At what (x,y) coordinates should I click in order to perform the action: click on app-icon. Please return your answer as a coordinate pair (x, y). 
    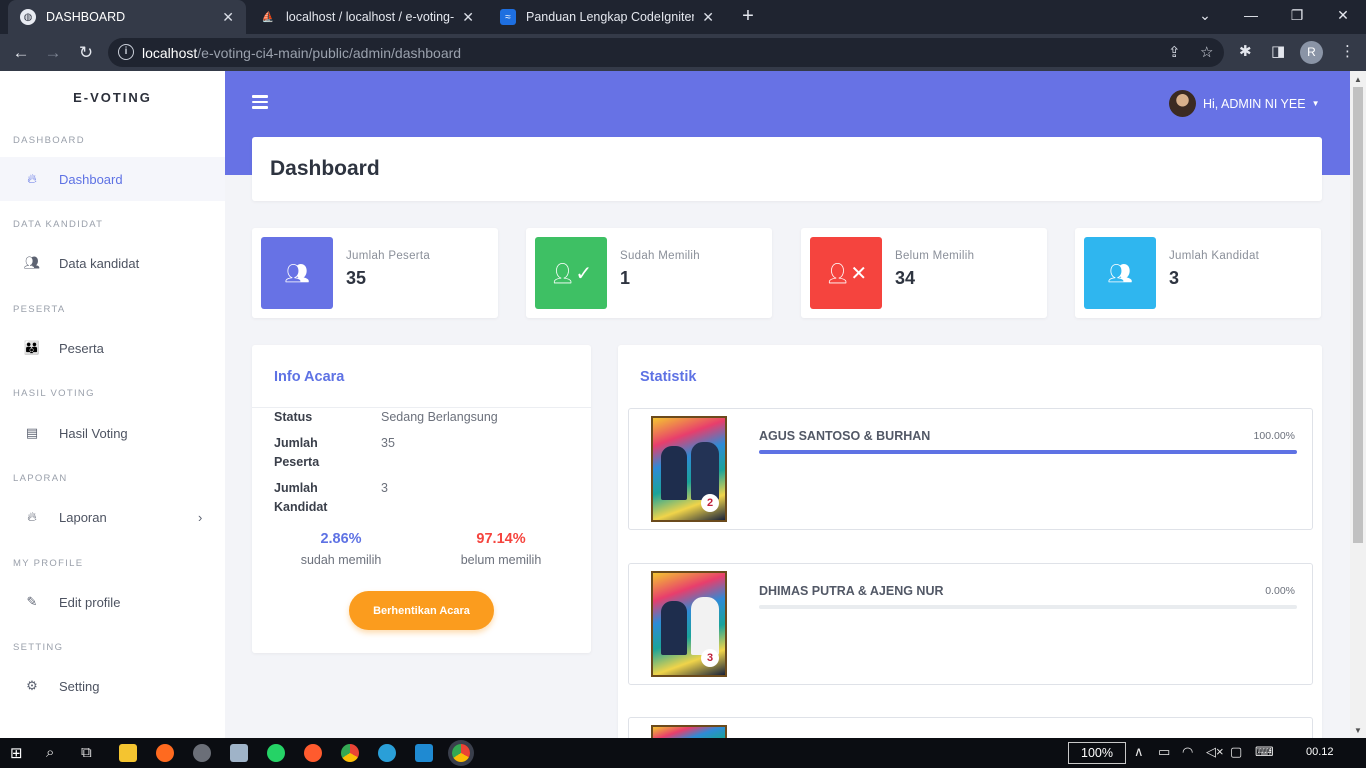
    Looking at the image, I should click on (202, 753).